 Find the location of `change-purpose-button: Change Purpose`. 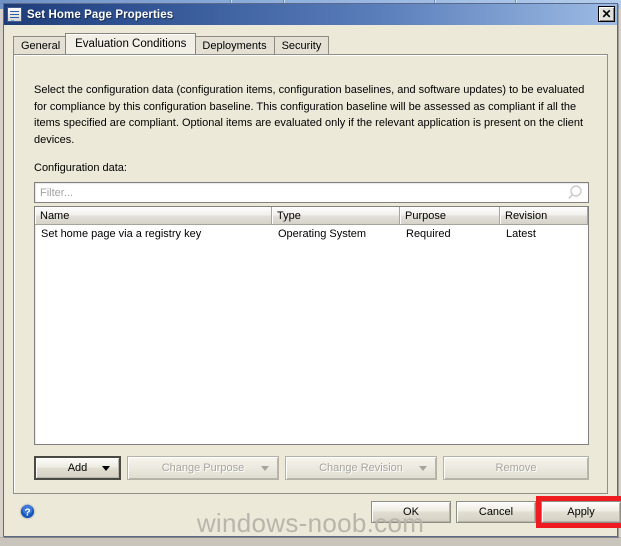

change-purpose-button: Change Purpose is located at coordinates (203, 468).